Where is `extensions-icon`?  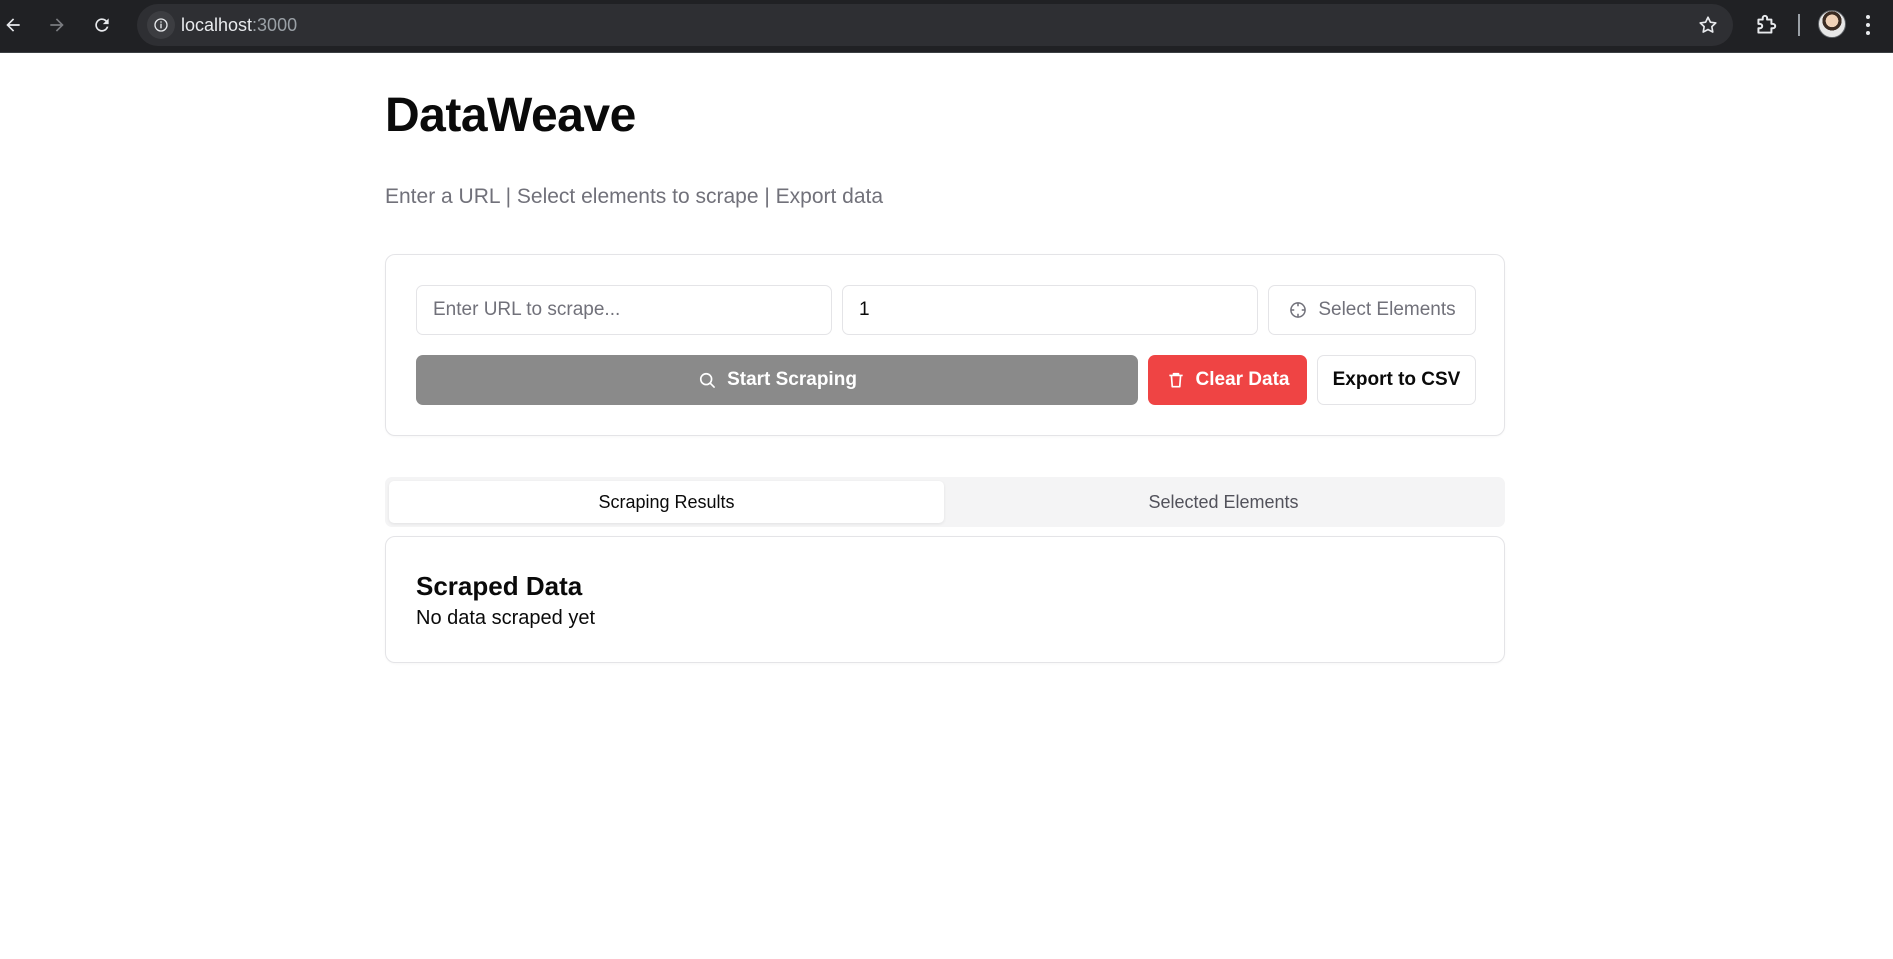 extensions-icon is located at coordinates (1766, 25).